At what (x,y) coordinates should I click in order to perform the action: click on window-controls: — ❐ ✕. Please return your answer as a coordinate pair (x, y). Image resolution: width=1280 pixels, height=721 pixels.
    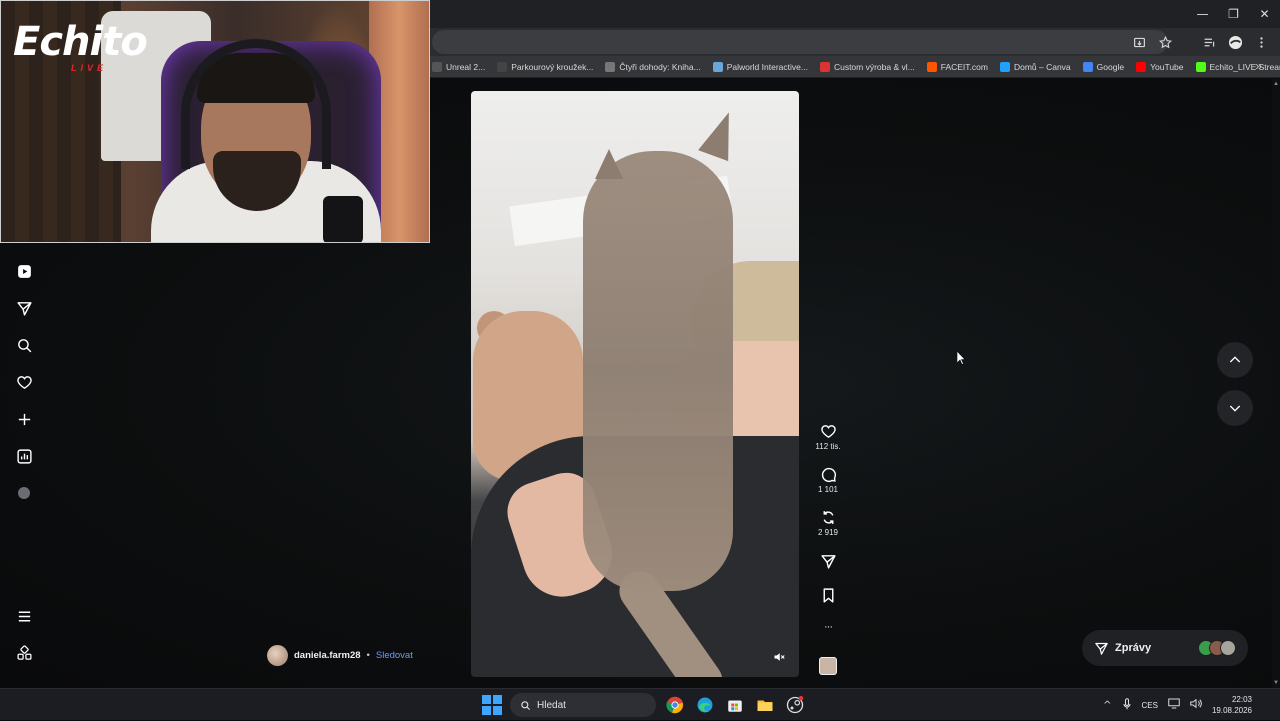
    Looking at the image, I should click on (1233, 14).